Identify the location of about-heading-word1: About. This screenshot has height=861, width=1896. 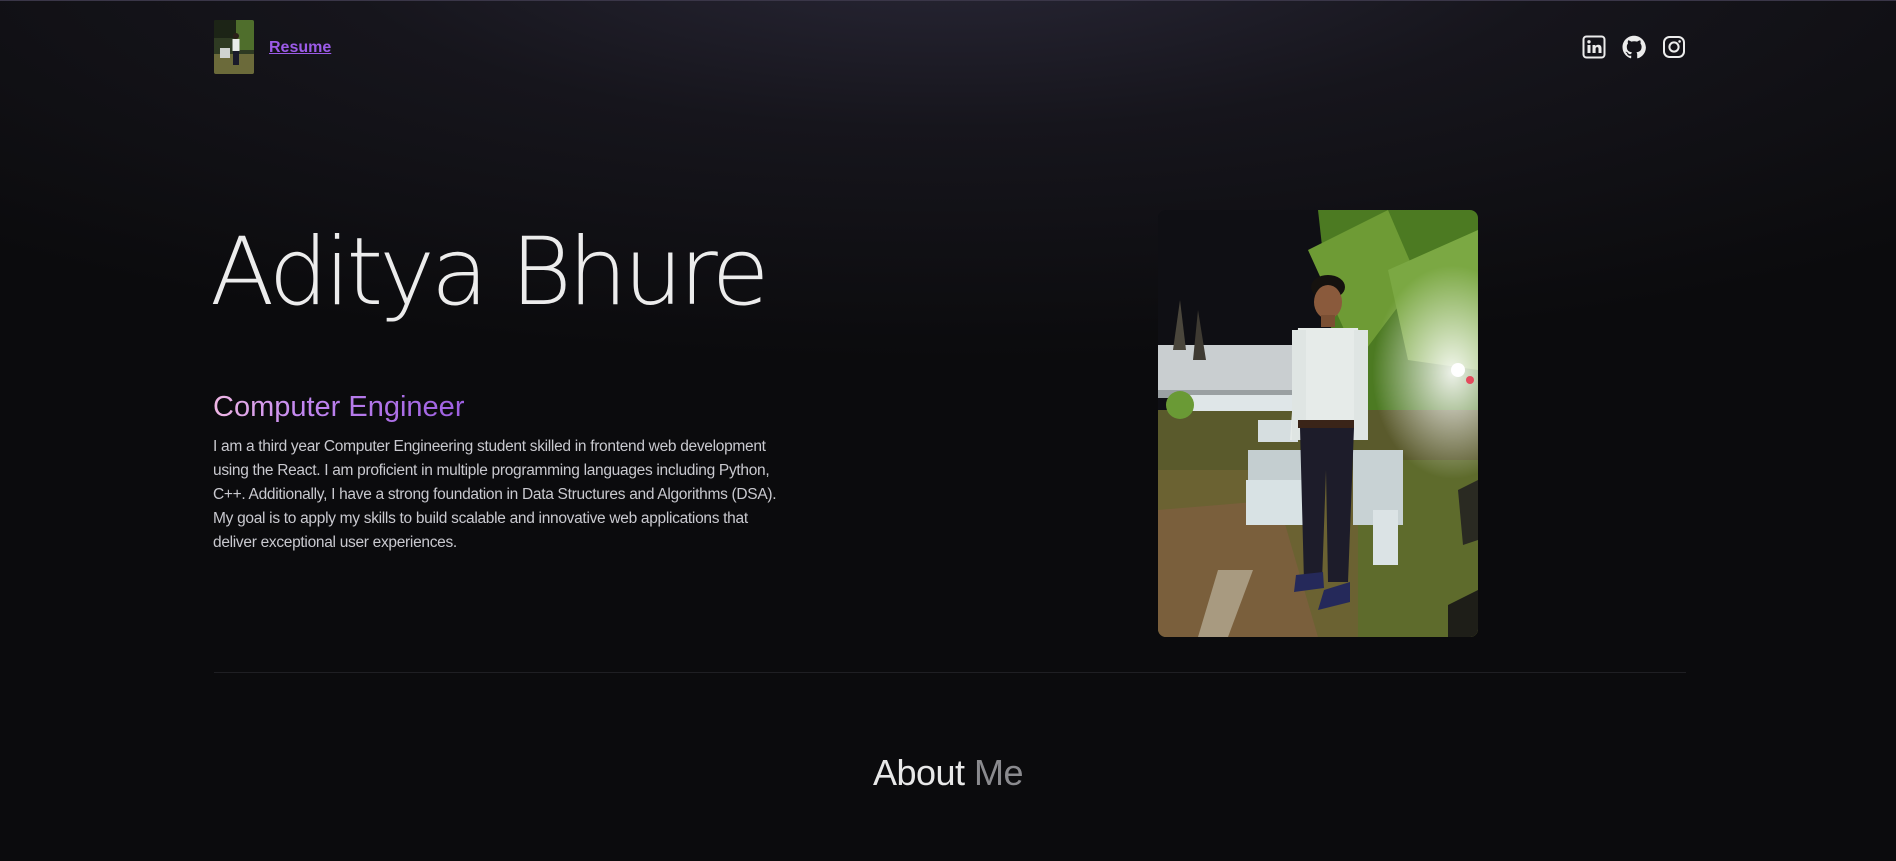
(918, 772).